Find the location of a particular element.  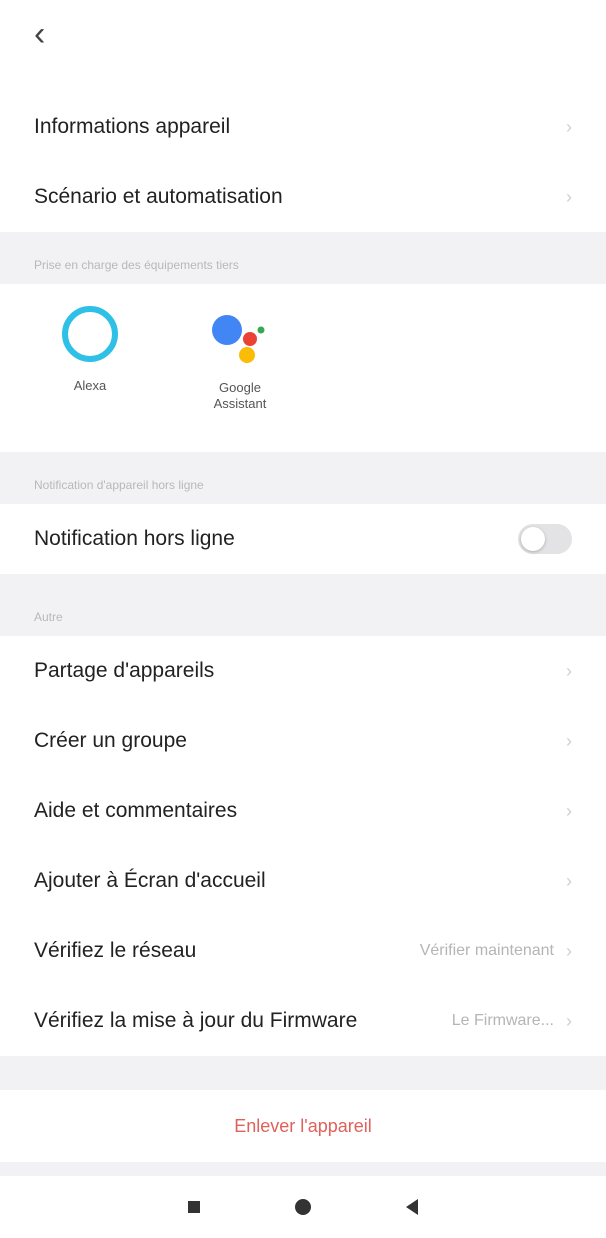

check-network-label: Vérifiez le réseau is located at coordinates (115, 950).